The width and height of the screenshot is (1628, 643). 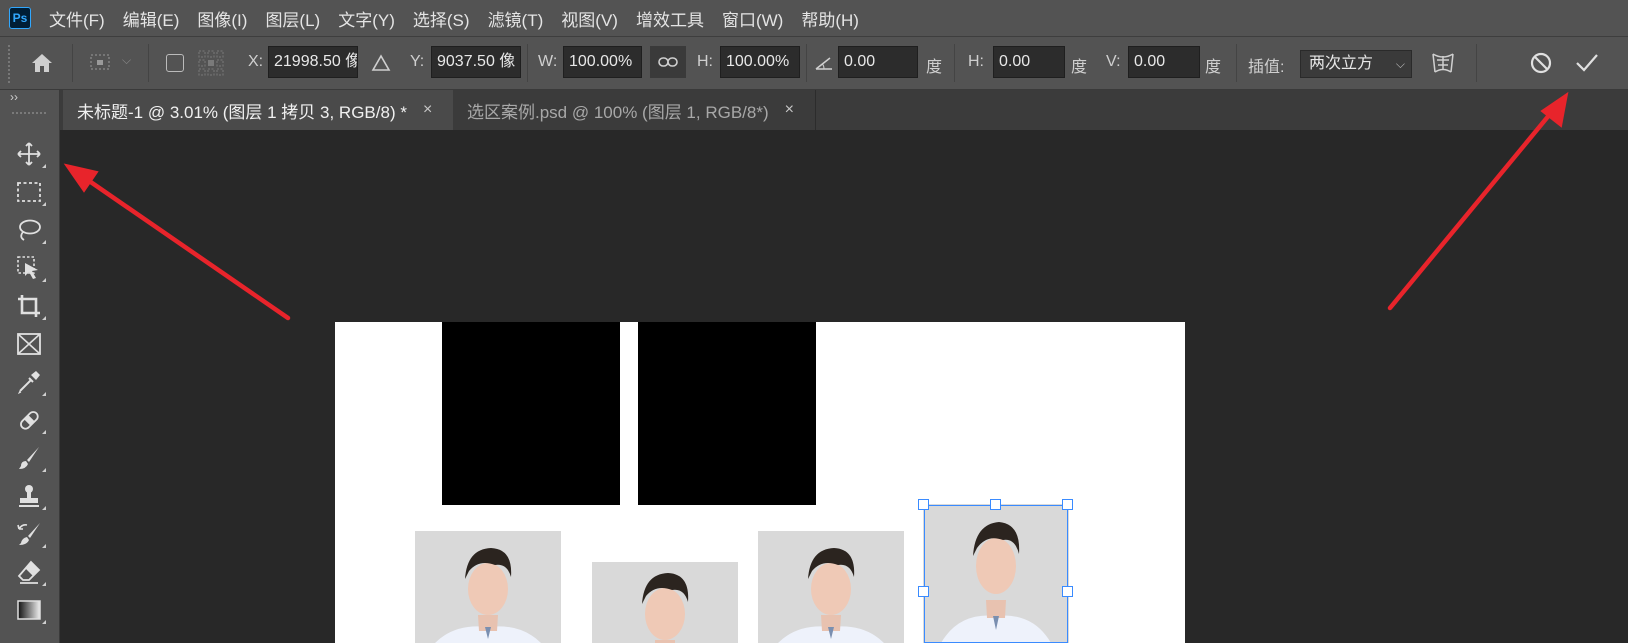 I want to click on y-position-input: 9037.50 像, so click(x=476, y=62).